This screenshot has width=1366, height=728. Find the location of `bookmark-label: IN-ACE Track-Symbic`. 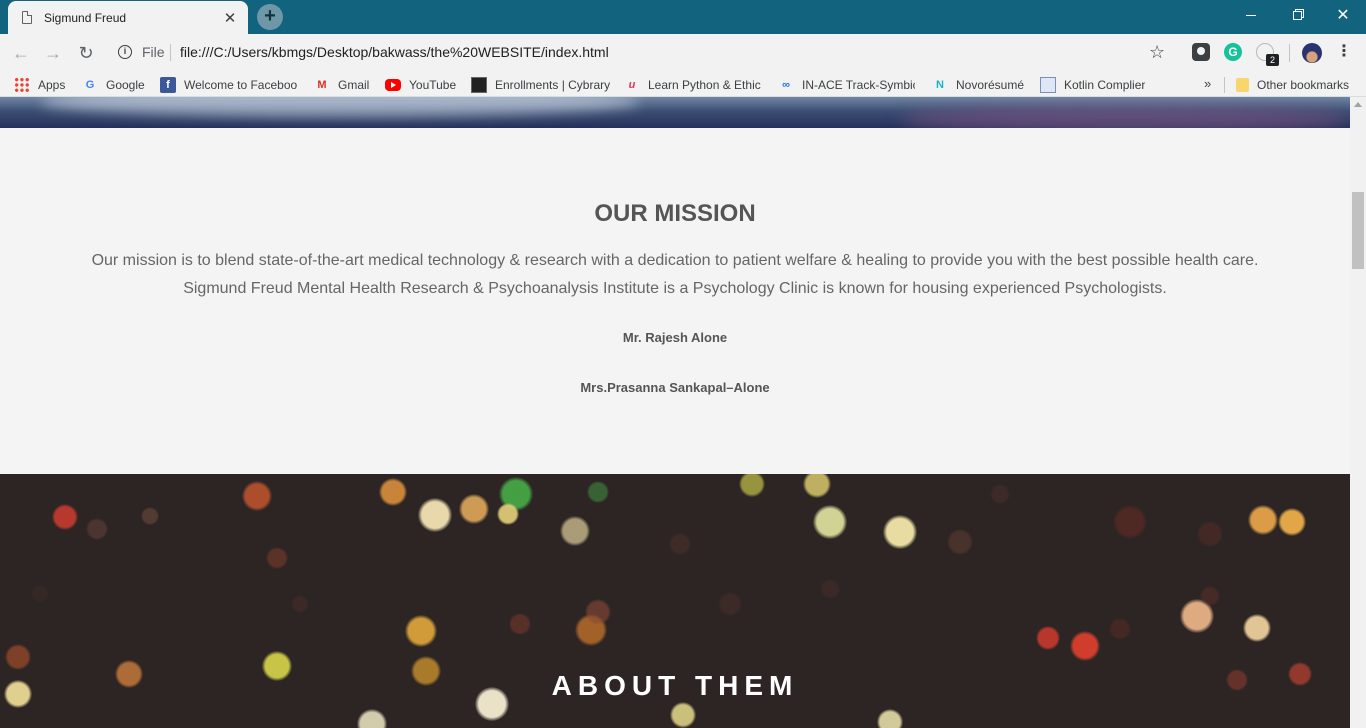

bookmark-label: IN-ACE Track-Symbic is located at coordinates (858, 85).